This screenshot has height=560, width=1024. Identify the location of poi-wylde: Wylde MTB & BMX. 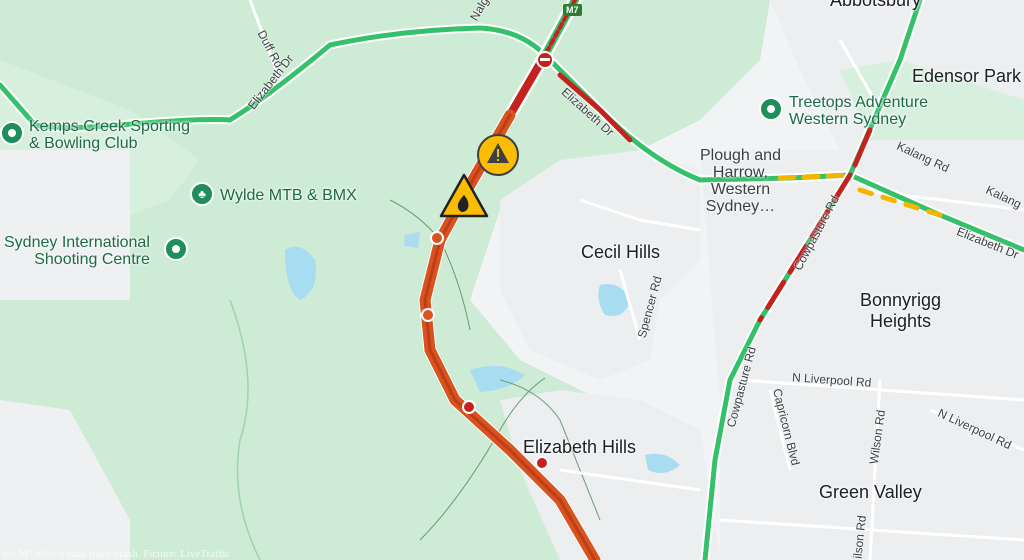
(288, 195).